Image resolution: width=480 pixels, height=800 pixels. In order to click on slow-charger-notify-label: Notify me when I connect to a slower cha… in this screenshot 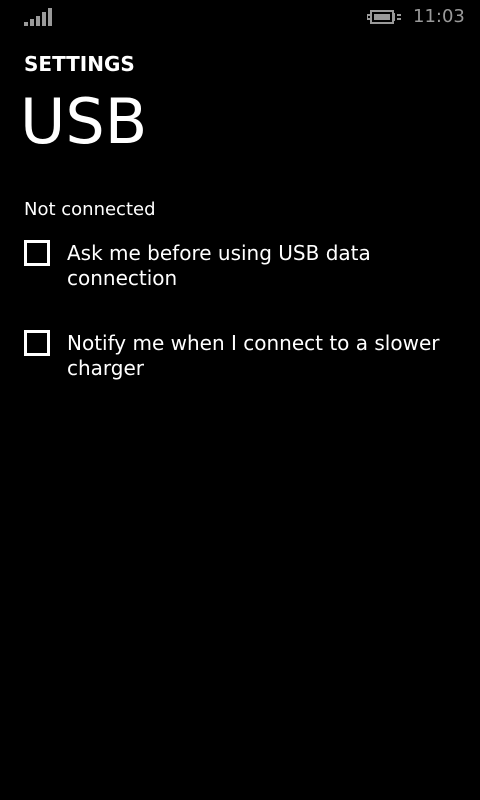, I will do `click(253, 355)`.